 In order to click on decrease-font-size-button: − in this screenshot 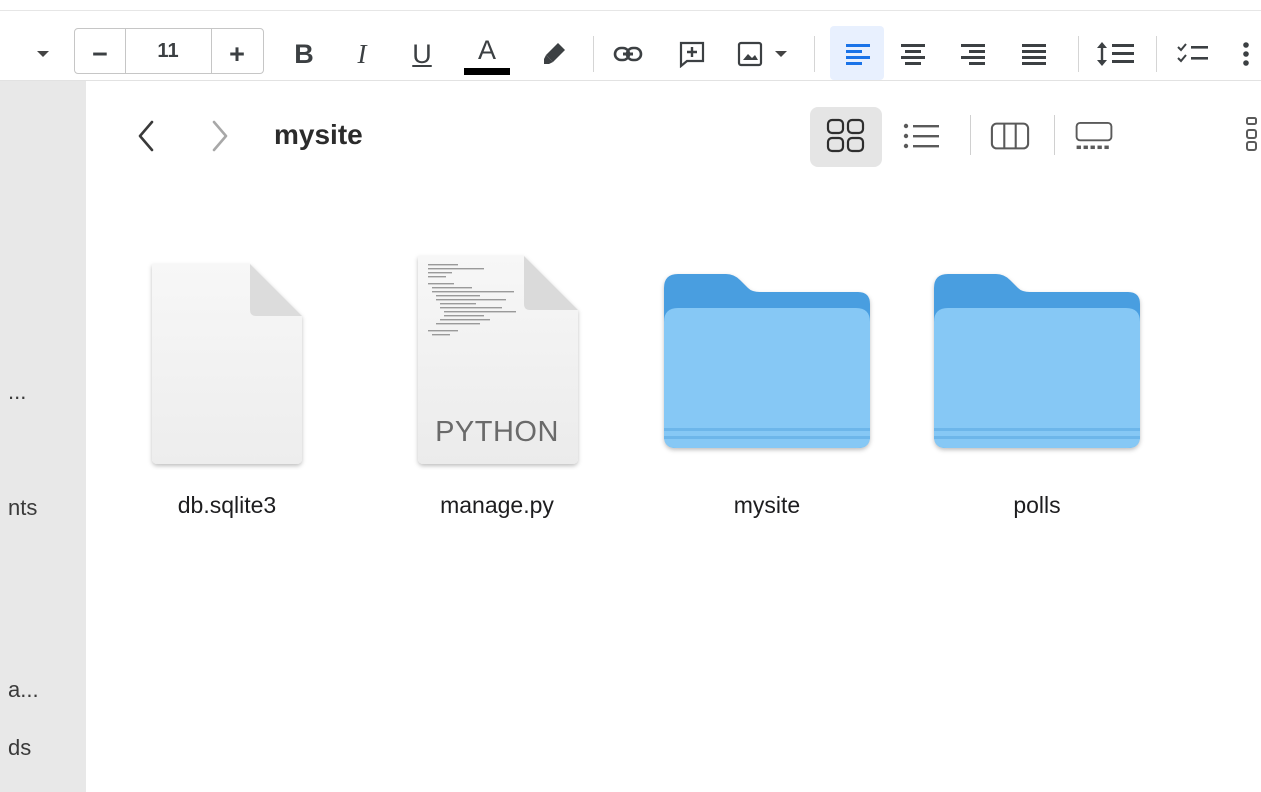, I will do `click(100, 54)`.